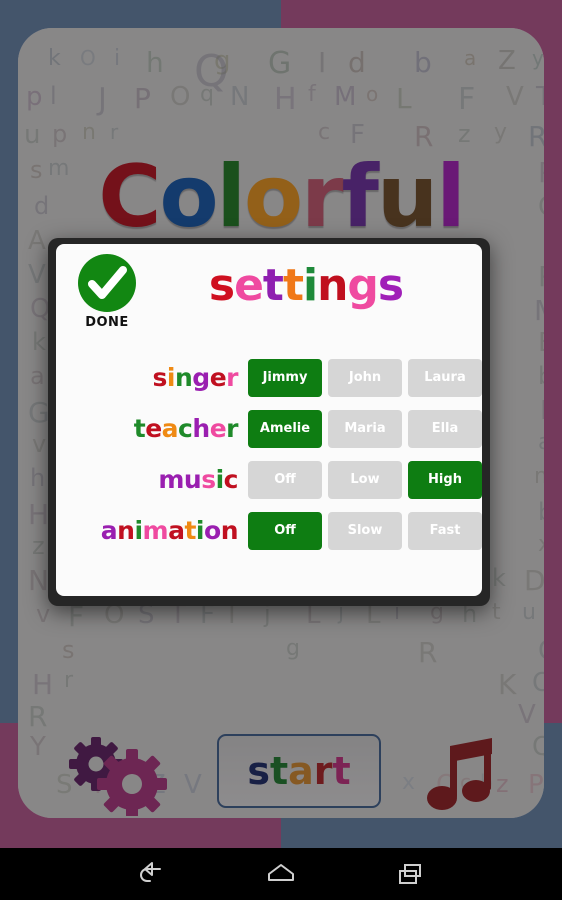 The height and width of the screenshot is (900, 562). What do you see at coordinates (445, 377) in the screenshot?
I see `option-singer-laura: Laura` at bounding box center [445, 377].